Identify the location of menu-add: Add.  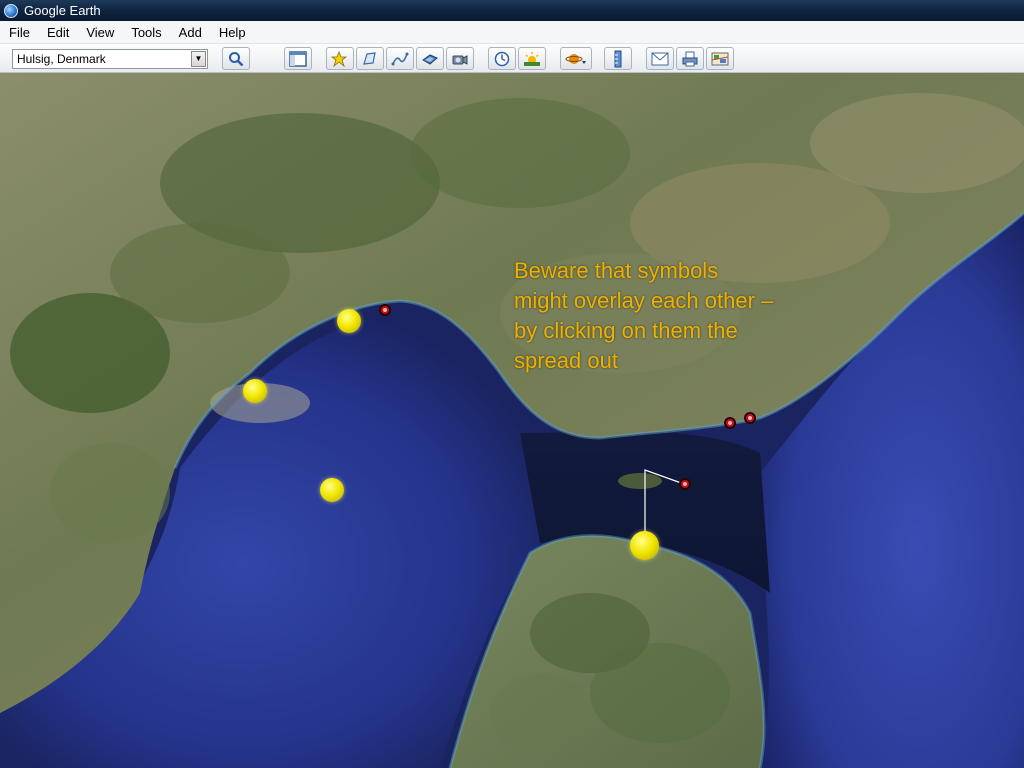
(190, 32).